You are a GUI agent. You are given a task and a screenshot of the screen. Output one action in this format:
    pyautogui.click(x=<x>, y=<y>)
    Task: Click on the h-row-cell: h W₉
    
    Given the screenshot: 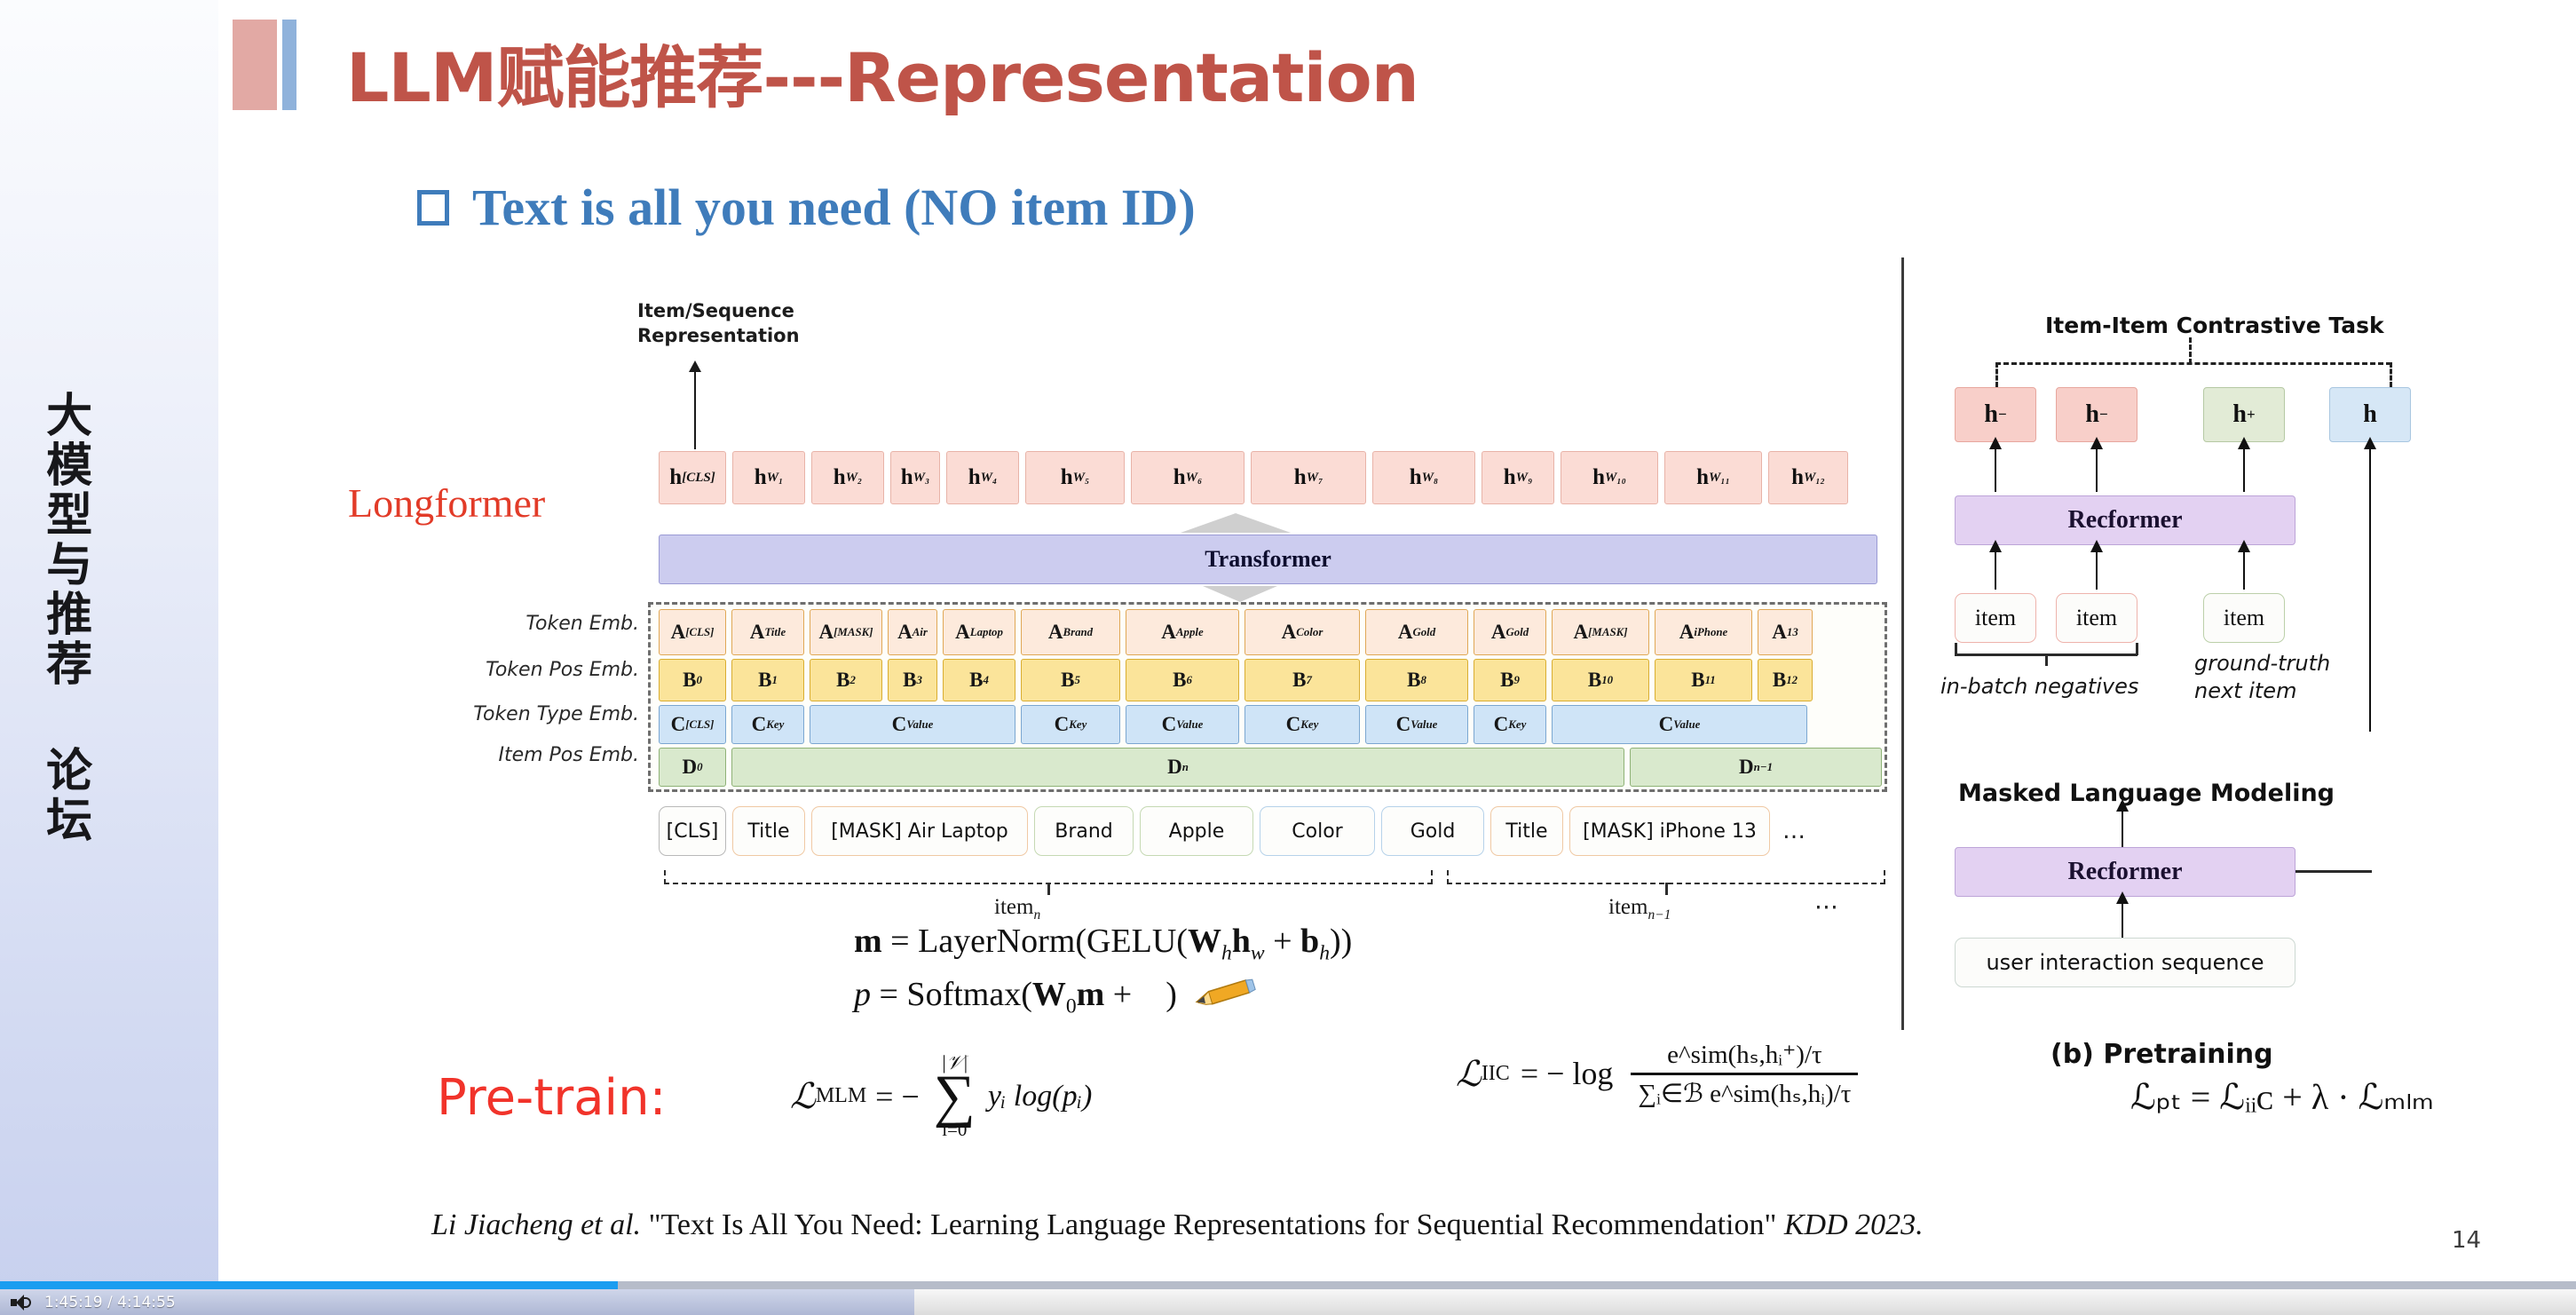 What is the action you would take?
    pyautogui.click(x=1518, y=478)
    